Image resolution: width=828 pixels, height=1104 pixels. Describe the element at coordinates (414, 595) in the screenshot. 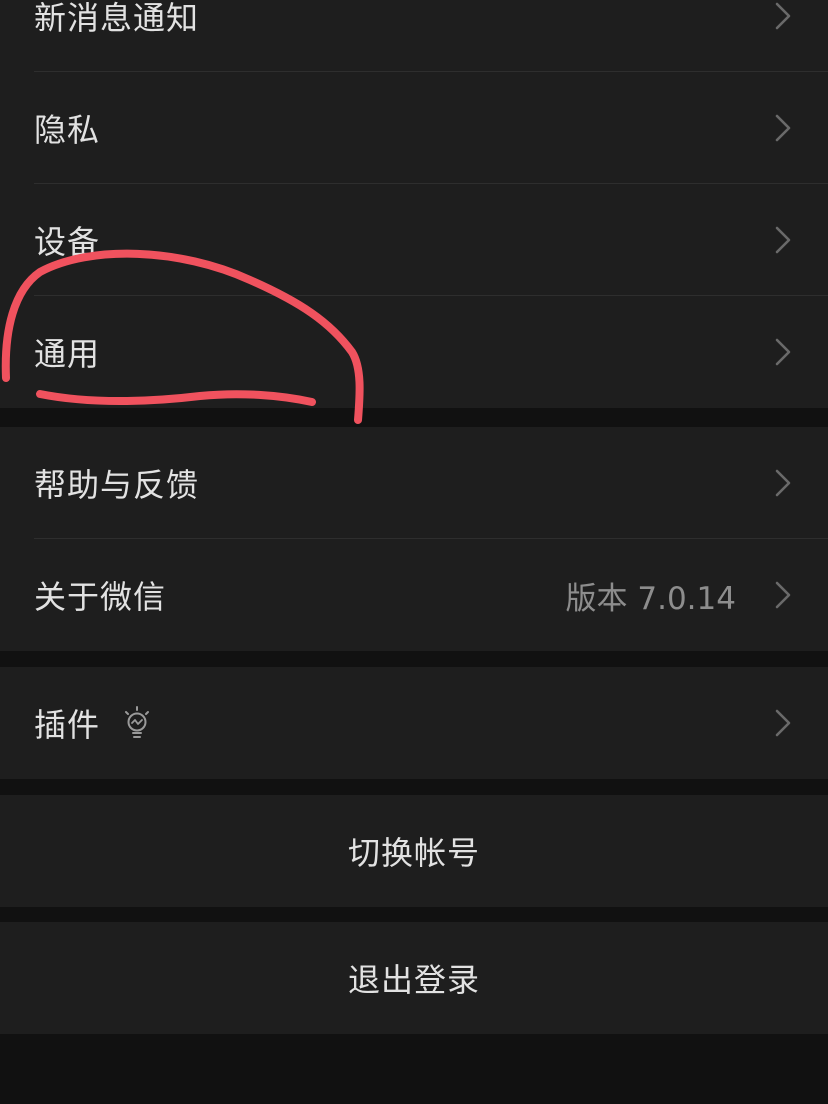

I see `settings-item-about: 关于微信 版本 7.0.14` at that location.